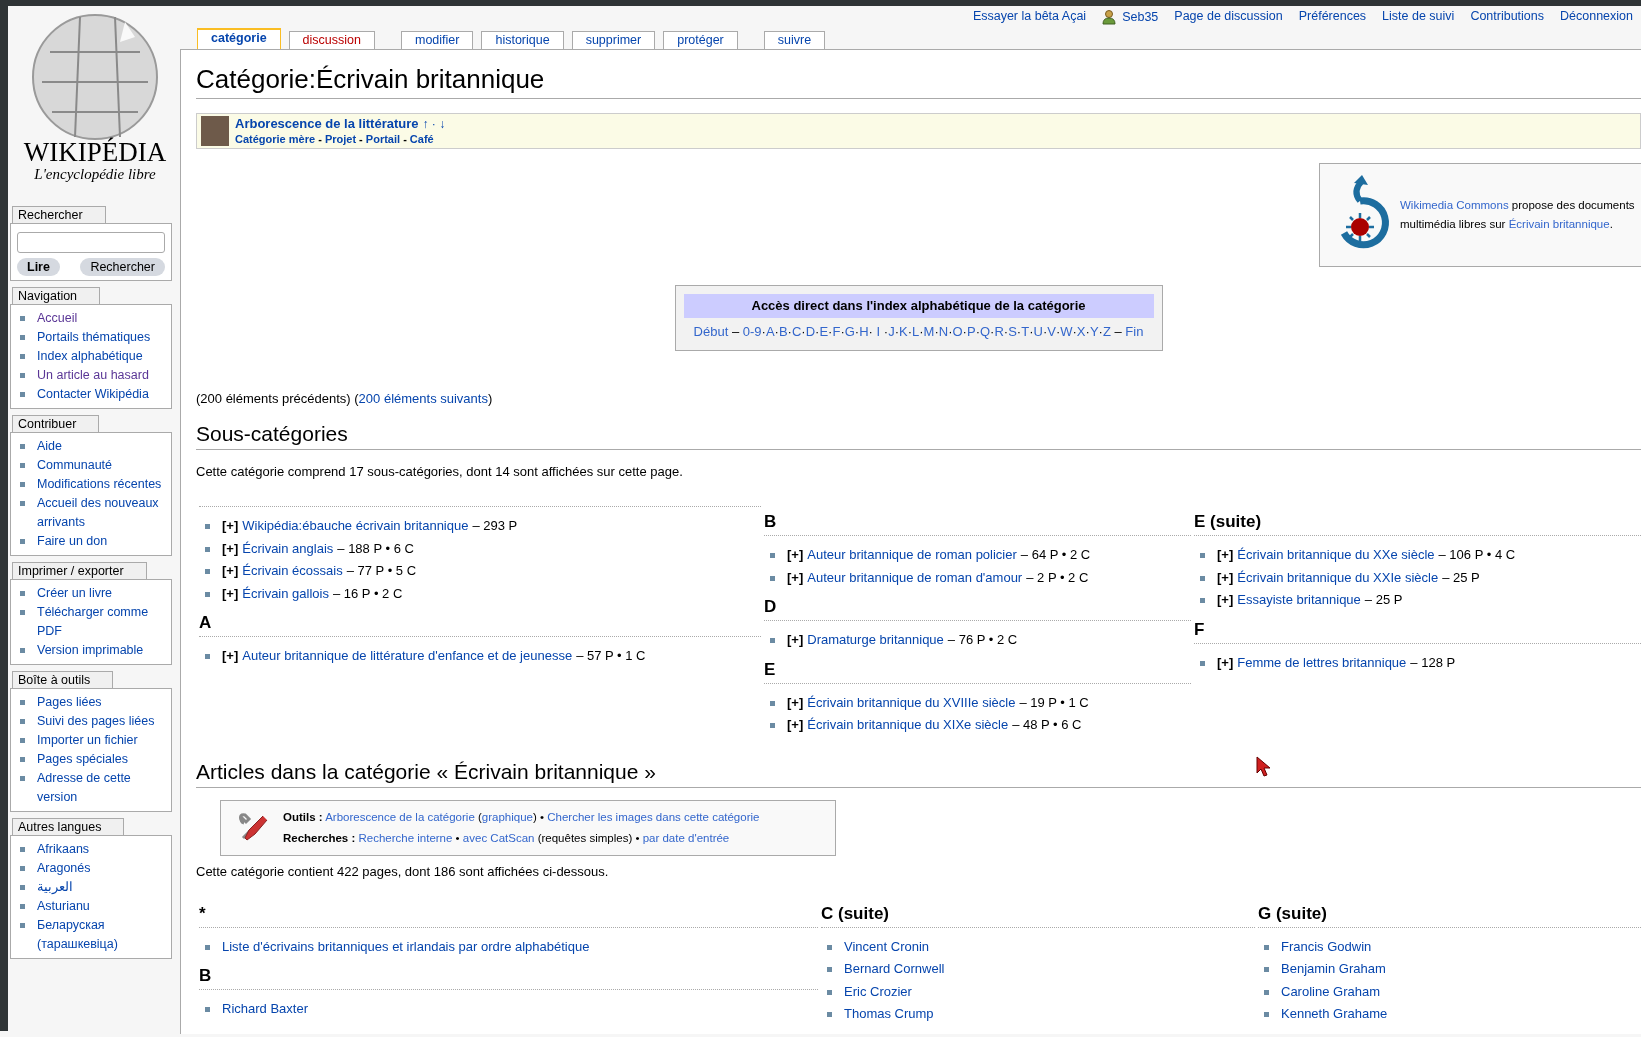 The height and width of the screenshot is (1037, 1641). What do you see at coordinates (331, 40) in the screenshot?
I see `tab: discussion` at bounding box center [331, 40].